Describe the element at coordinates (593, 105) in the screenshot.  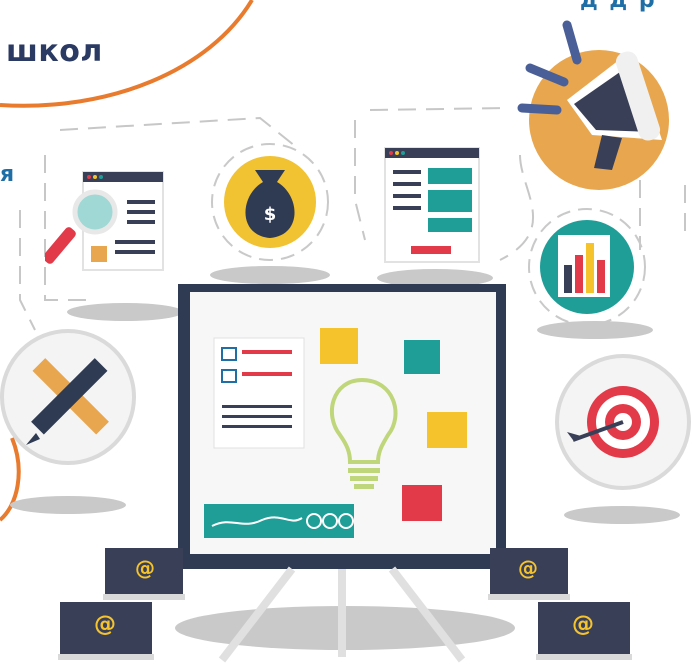
I see `megaphone-icon` at that location.